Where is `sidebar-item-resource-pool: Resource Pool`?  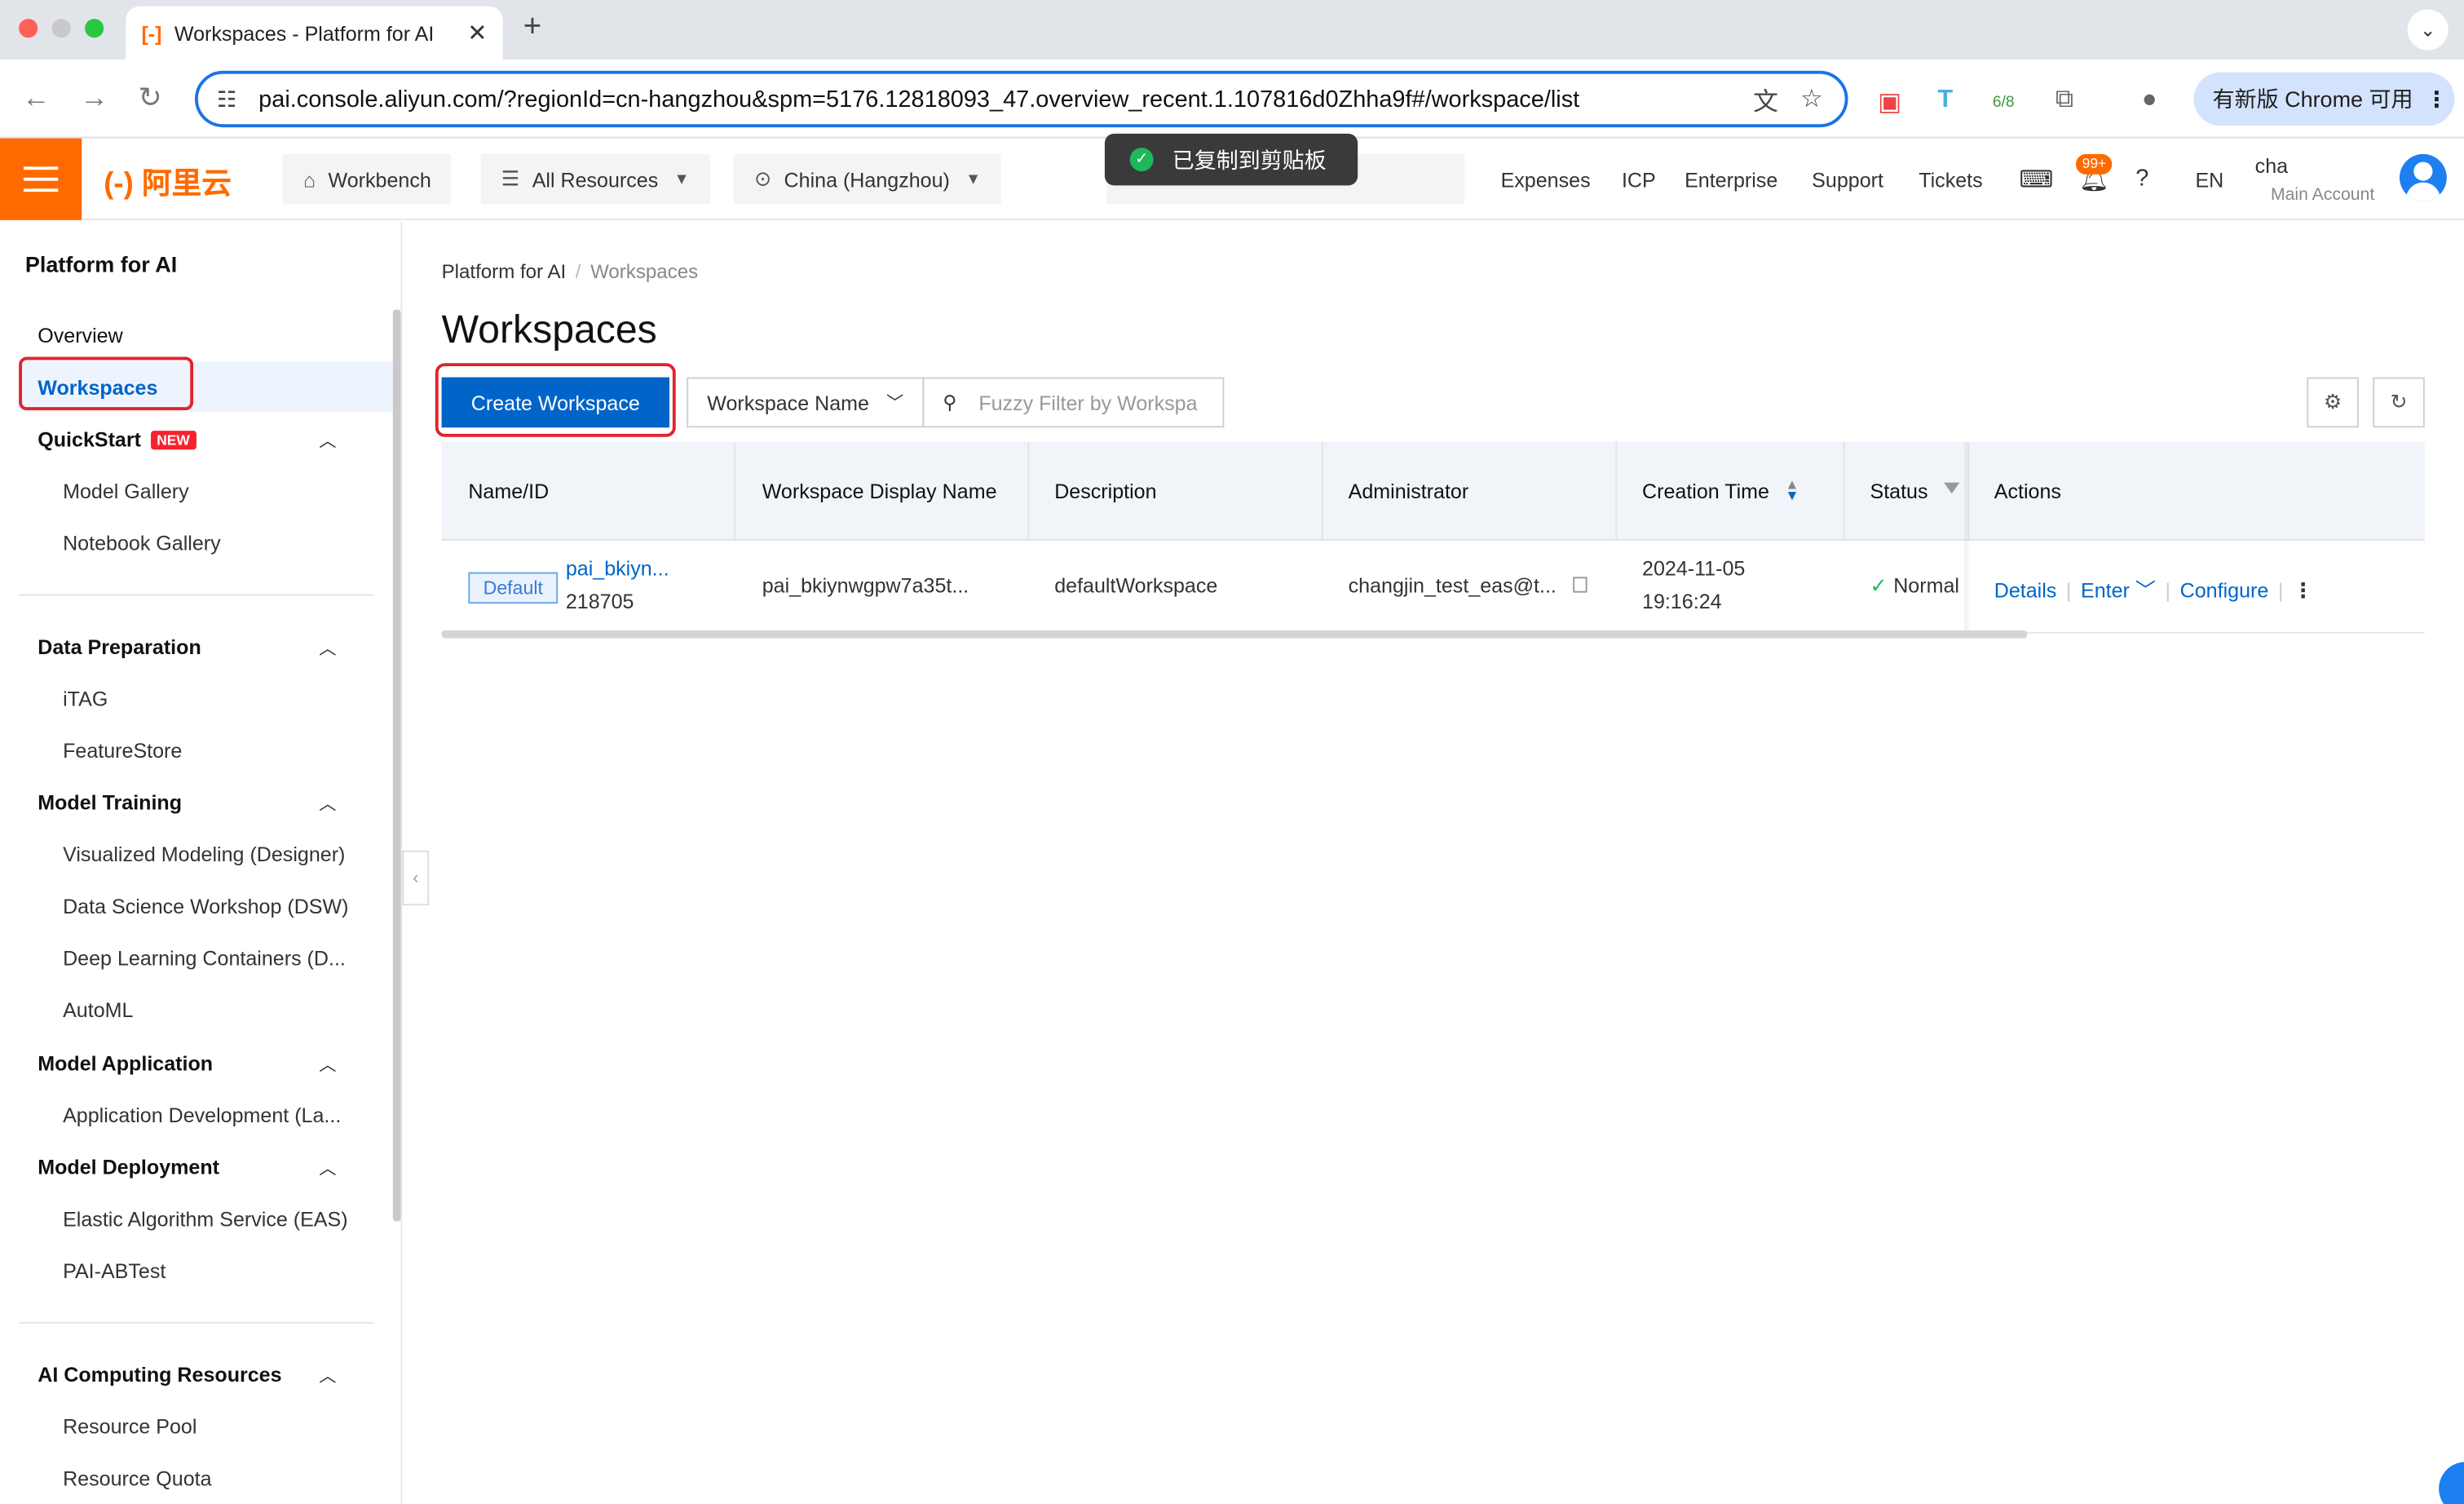 sidebar-item-resource-pool: Resource Pool is located at coordinates (130, 1427).